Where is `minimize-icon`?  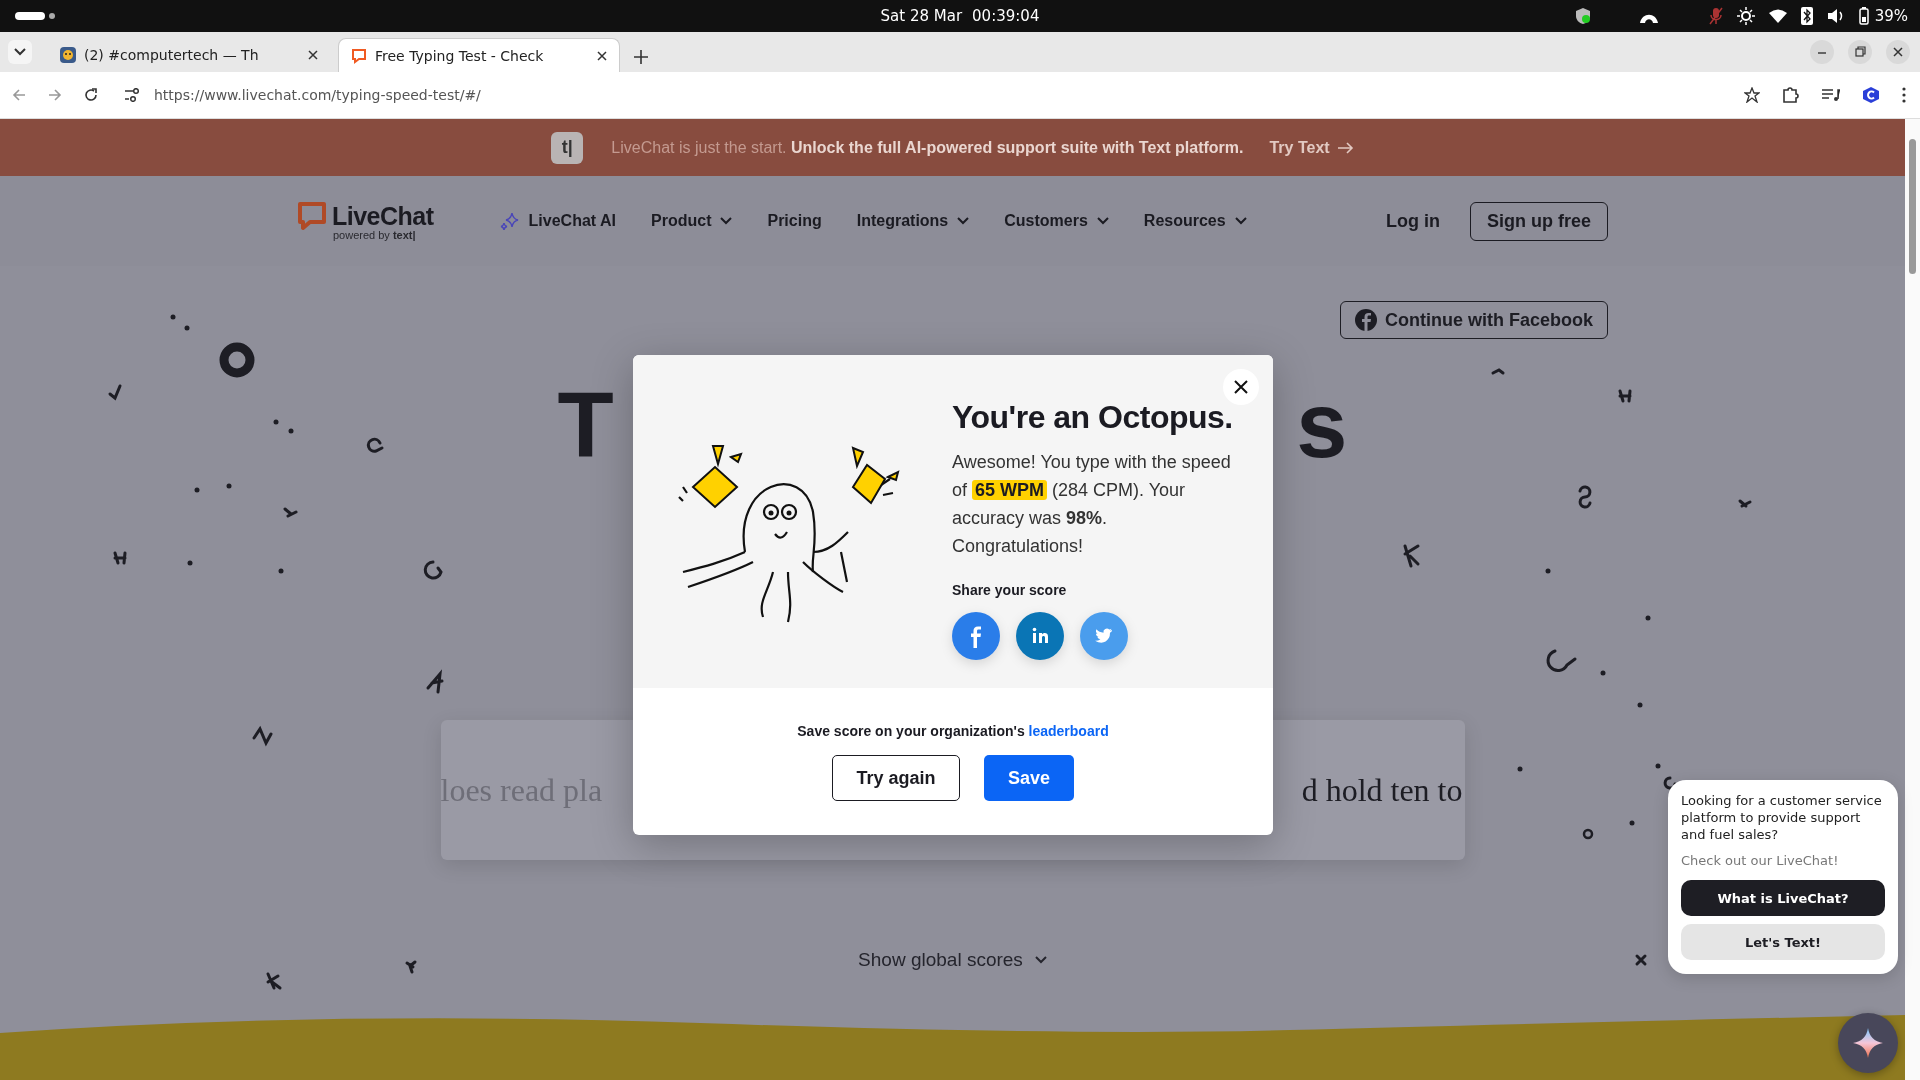 minimize-icon is located at coordinates (1822, 52).